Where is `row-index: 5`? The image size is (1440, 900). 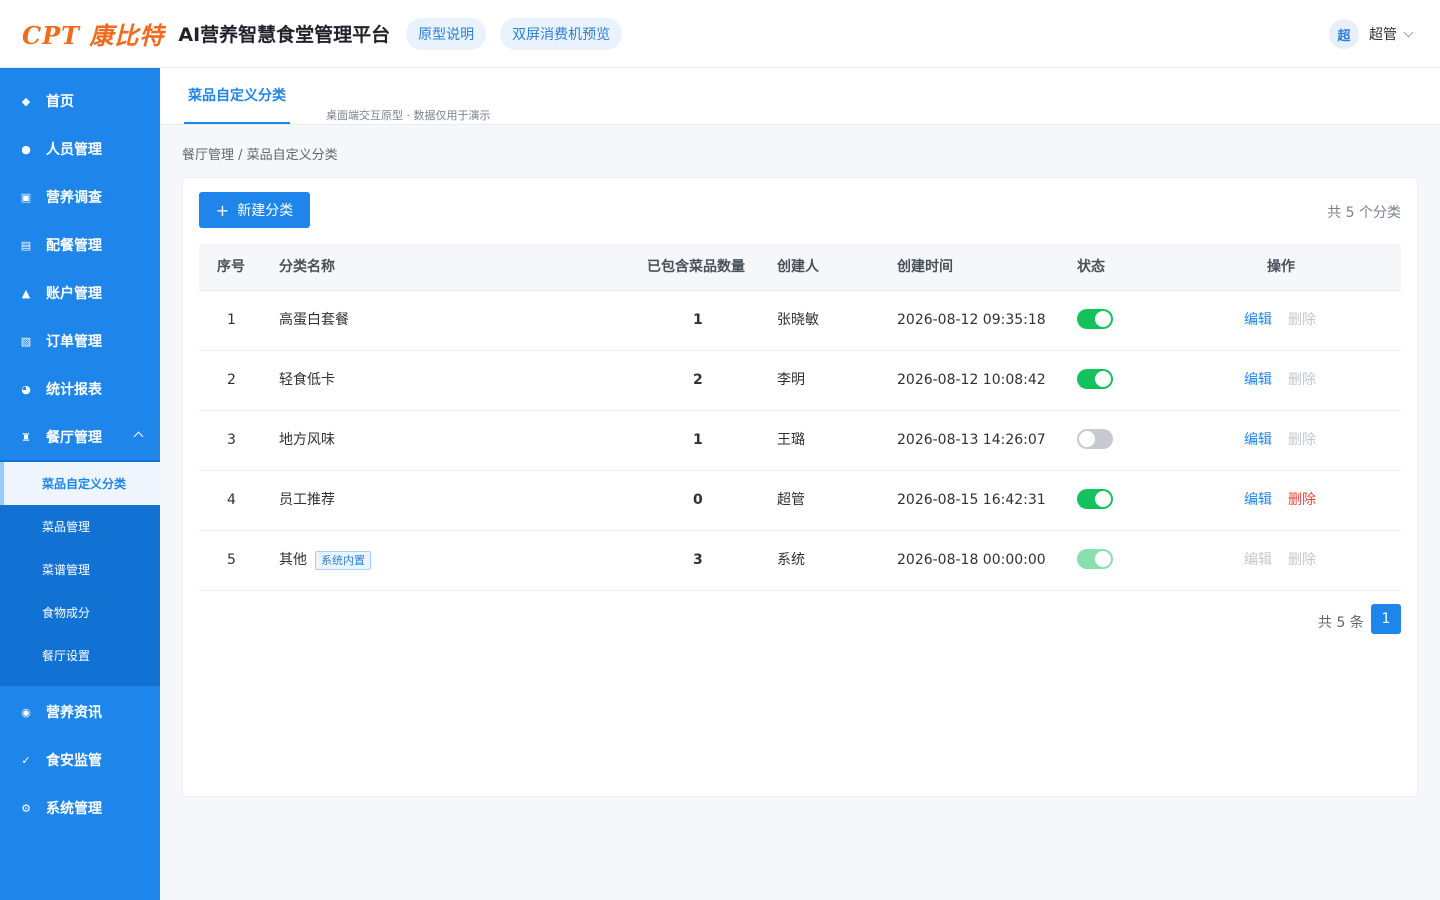 row-index: 5 is located at coordinates (231, 560).